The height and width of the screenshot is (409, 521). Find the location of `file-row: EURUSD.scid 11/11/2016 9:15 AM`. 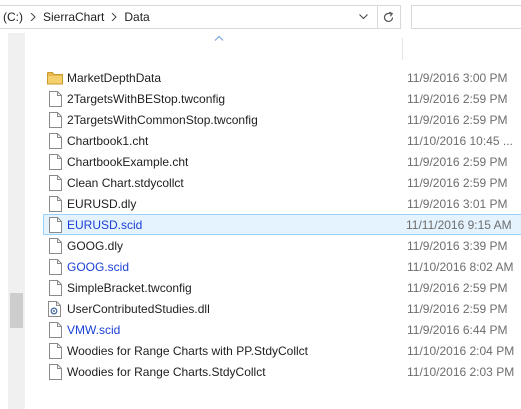

file-row: EURUSD.scid 11/11/2016 9:15 AM is located at coordinates (282, 224).